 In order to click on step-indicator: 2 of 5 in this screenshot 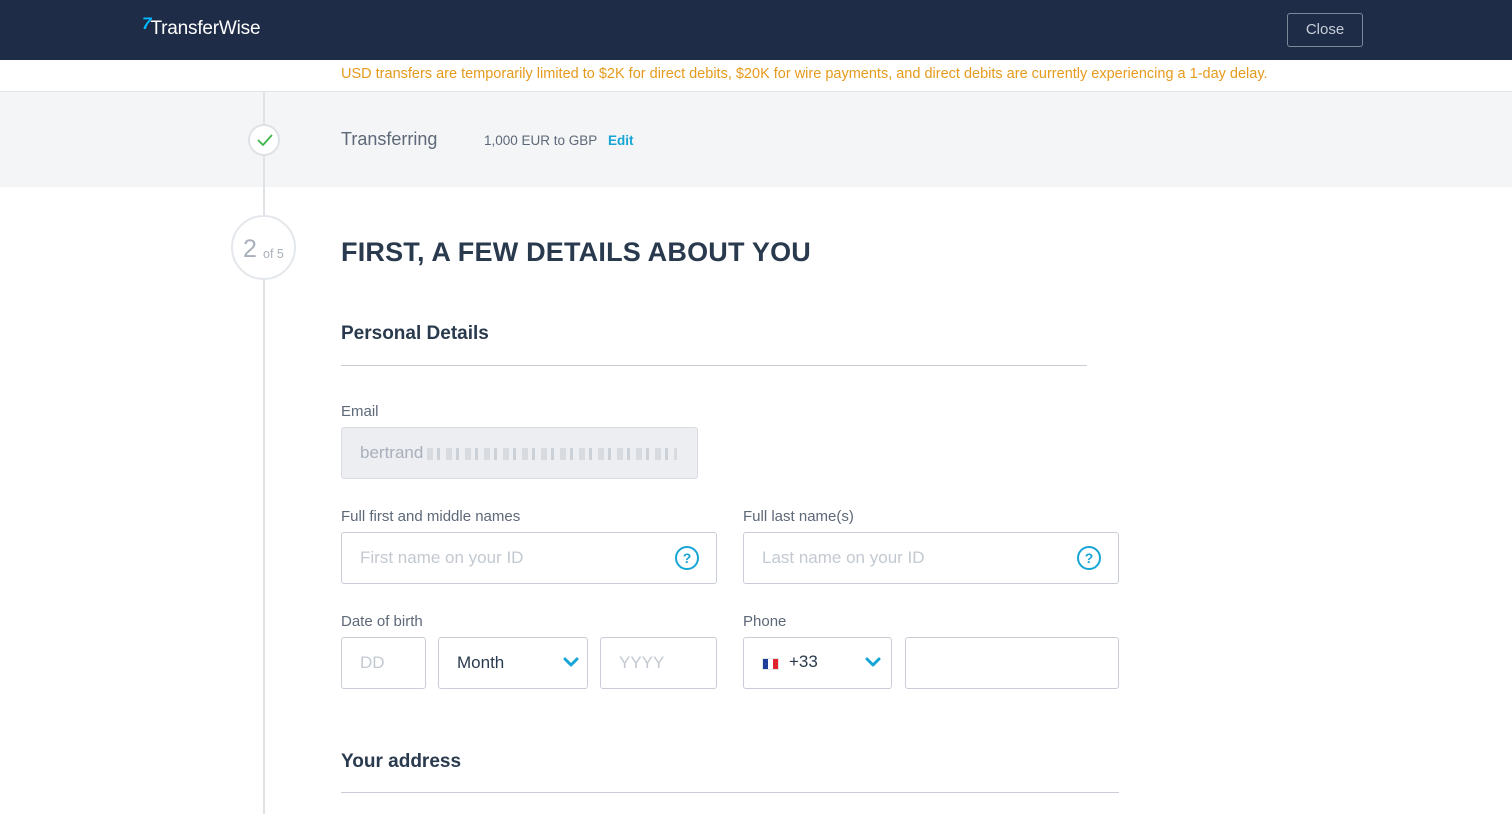, I will do `click(263, 247)`.